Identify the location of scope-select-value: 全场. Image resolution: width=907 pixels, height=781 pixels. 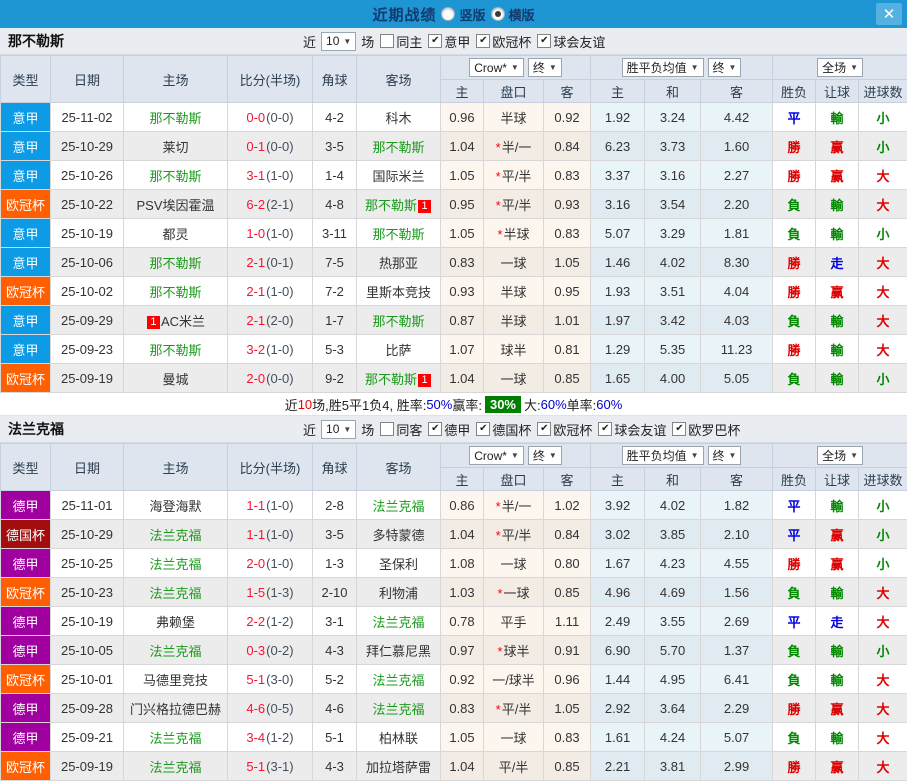
(834, 455).